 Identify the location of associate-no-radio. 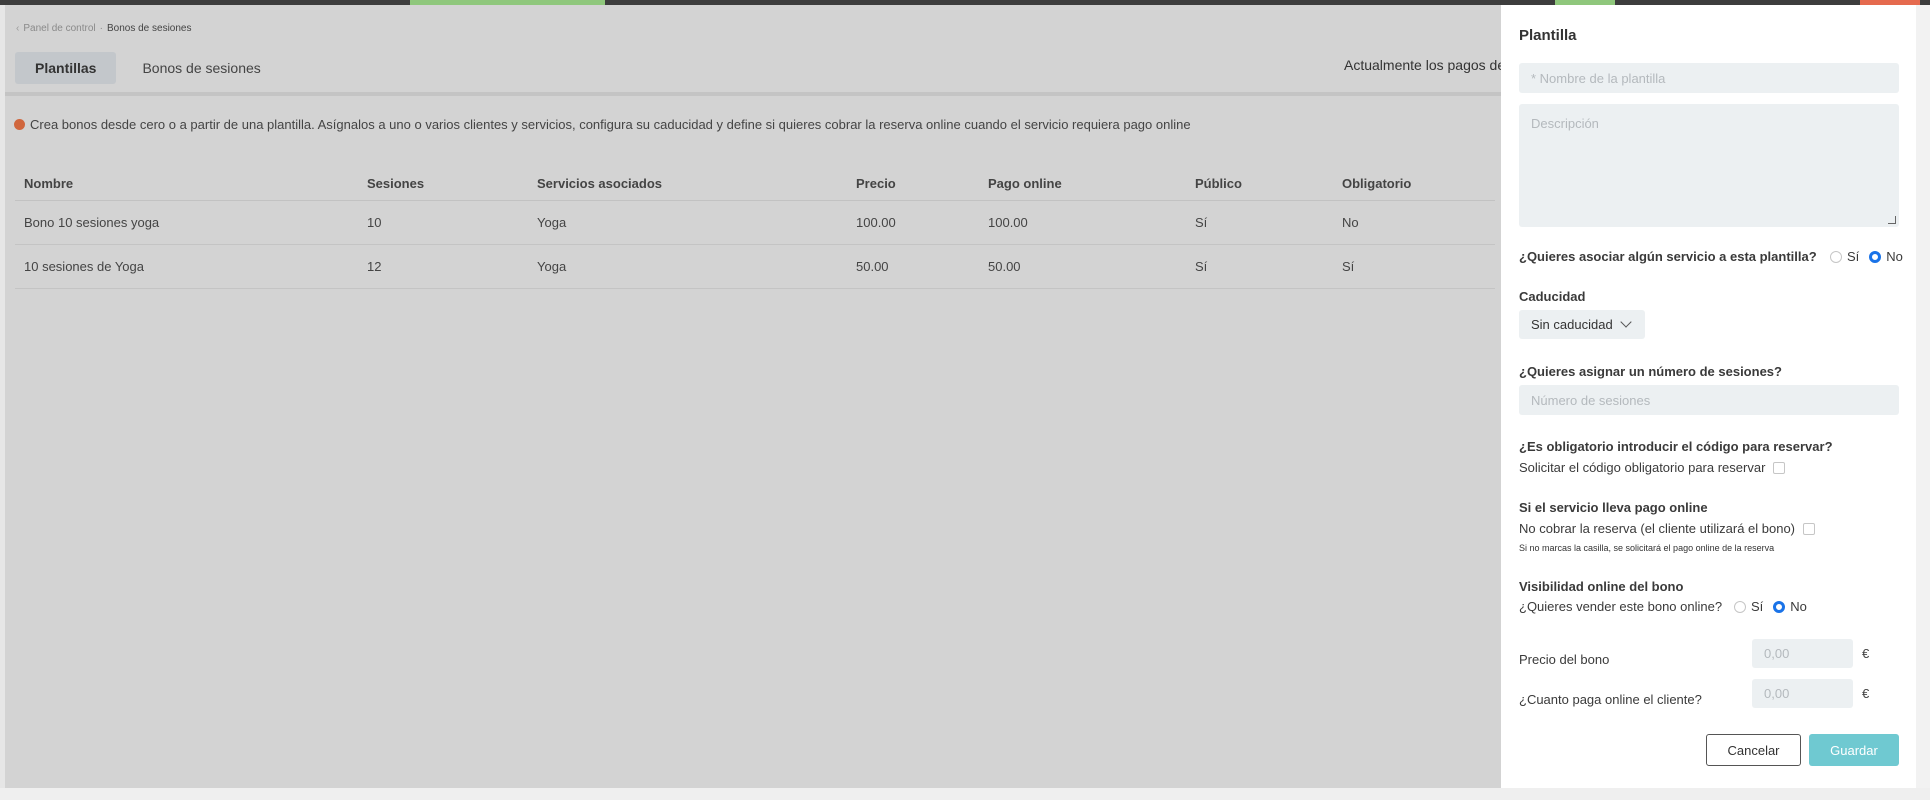
(1875, 256).